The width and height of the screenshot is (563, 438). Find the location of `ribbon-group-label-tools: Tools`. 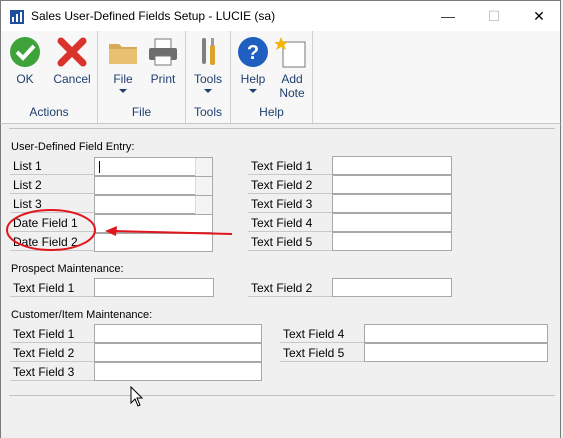

ribbon-group-label-tools: Tools is located at coordinates (207, 112).